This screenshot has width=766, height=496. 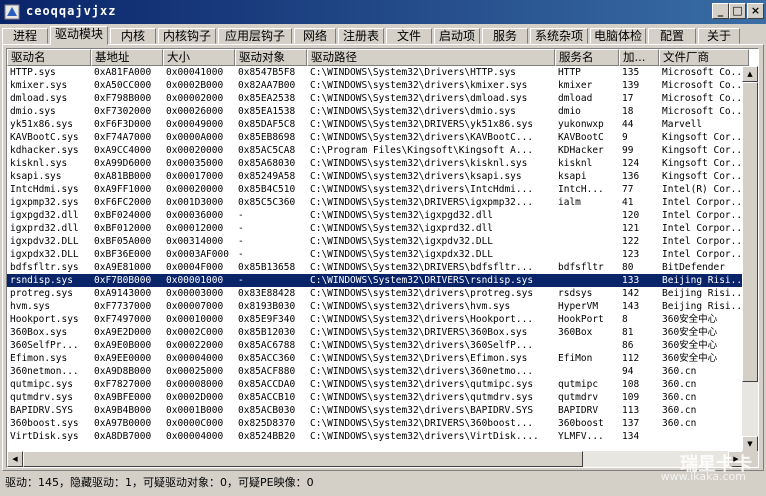 What do you see at coordinates (559, 36) in the screenshot?
I see `tab-10: 系统杂项` at bounding box center [559, 36].